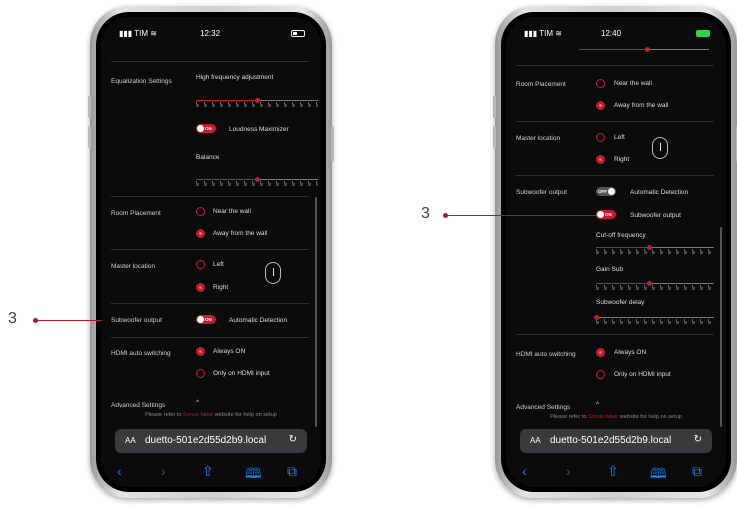 Image resolution: width=737 pixels, height=508 pixels. I want to click on balance-label: Balance, so click(208, 157).